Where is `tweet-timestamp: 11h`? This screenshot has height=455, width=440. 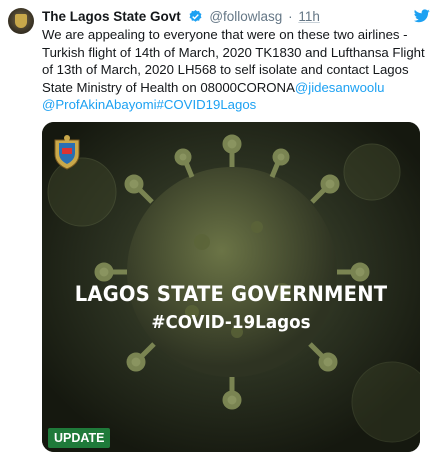 tweet-timestamp: 11h is located at coordinates (309, 16).